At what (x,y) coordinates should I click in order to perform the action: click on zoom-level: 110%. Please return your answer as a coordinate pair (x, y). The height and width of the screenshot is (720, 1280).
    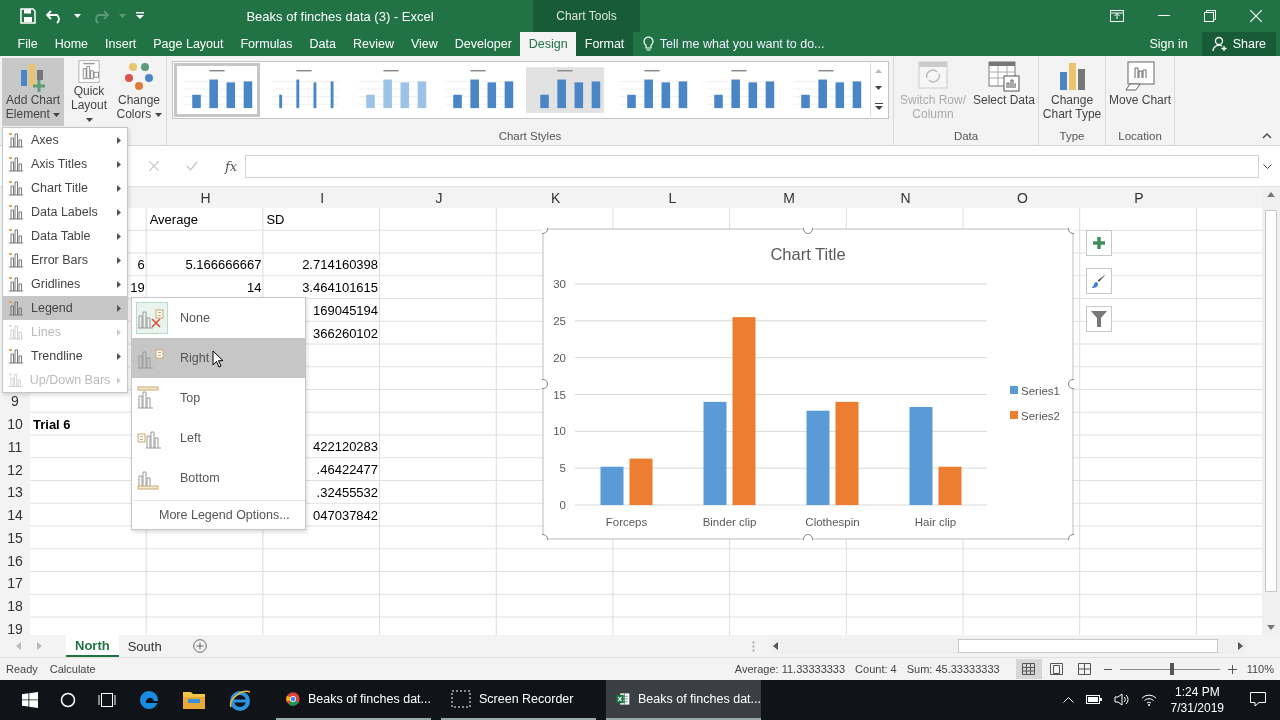
    Looking at the image, I should click on (1260, 669).